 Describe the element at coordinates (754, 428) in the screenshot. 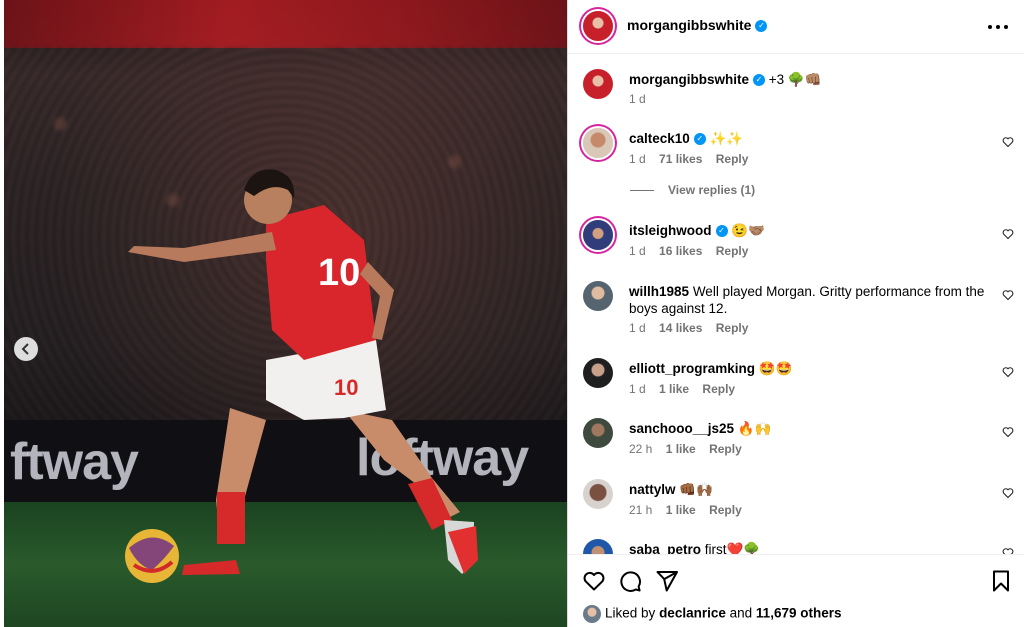

I see `comment-text: 🔥🙌` at that location.